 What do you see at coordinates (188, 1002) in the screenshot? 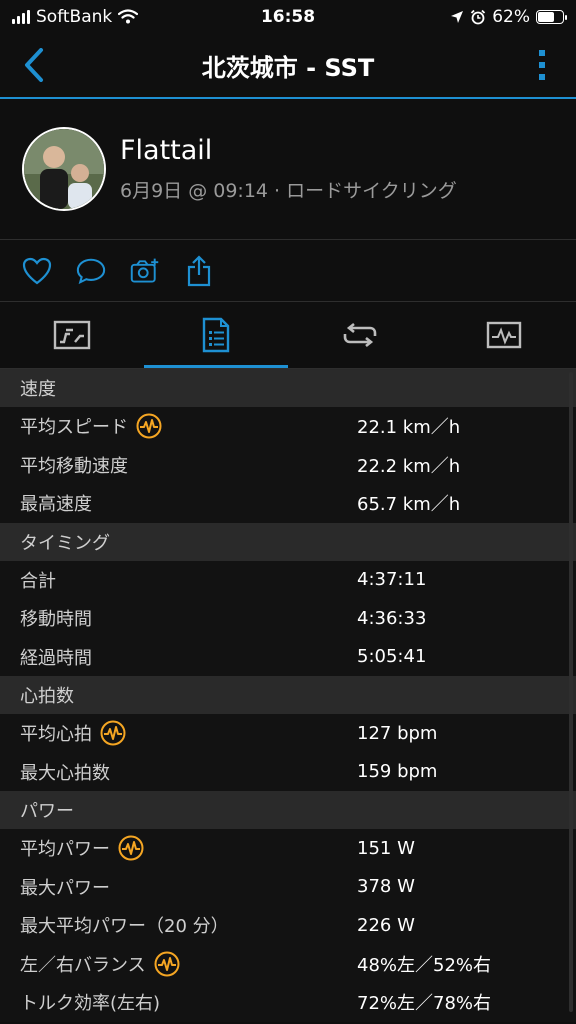
I see `stat-label: トルク効率(左右)` at bounding box center [188, 1002].